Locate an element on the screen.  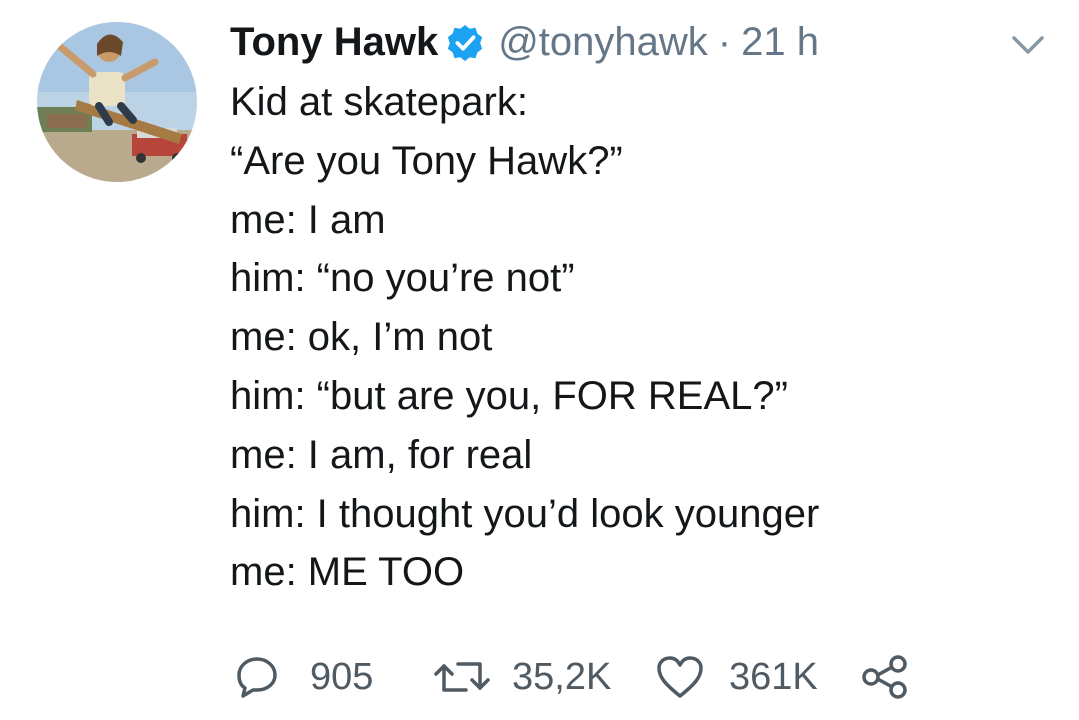
heart-icon is located at coordinates (680, 677).